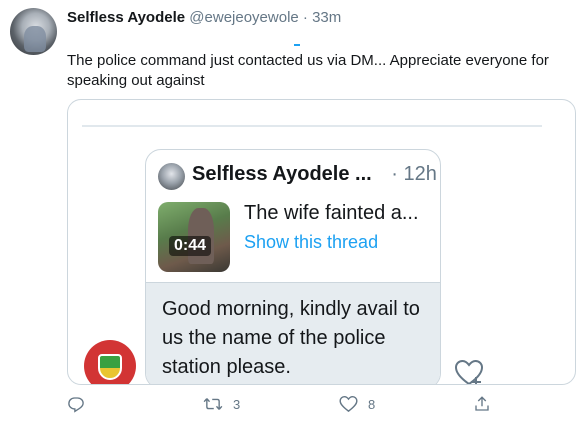 This screenshot has width=584, height=425. I want to click on quoted-tweet-header: Selfless Ayodele ... · 12h, so click(314, 174).